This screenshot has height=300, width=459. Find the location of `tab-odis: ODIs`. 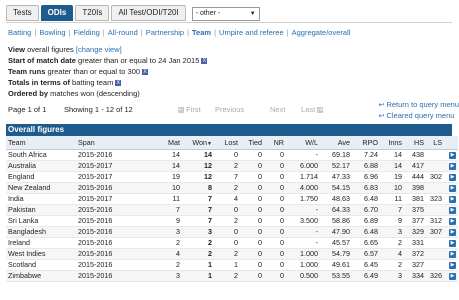

tab-odis: ODIs is located at coordinates (57, 13).